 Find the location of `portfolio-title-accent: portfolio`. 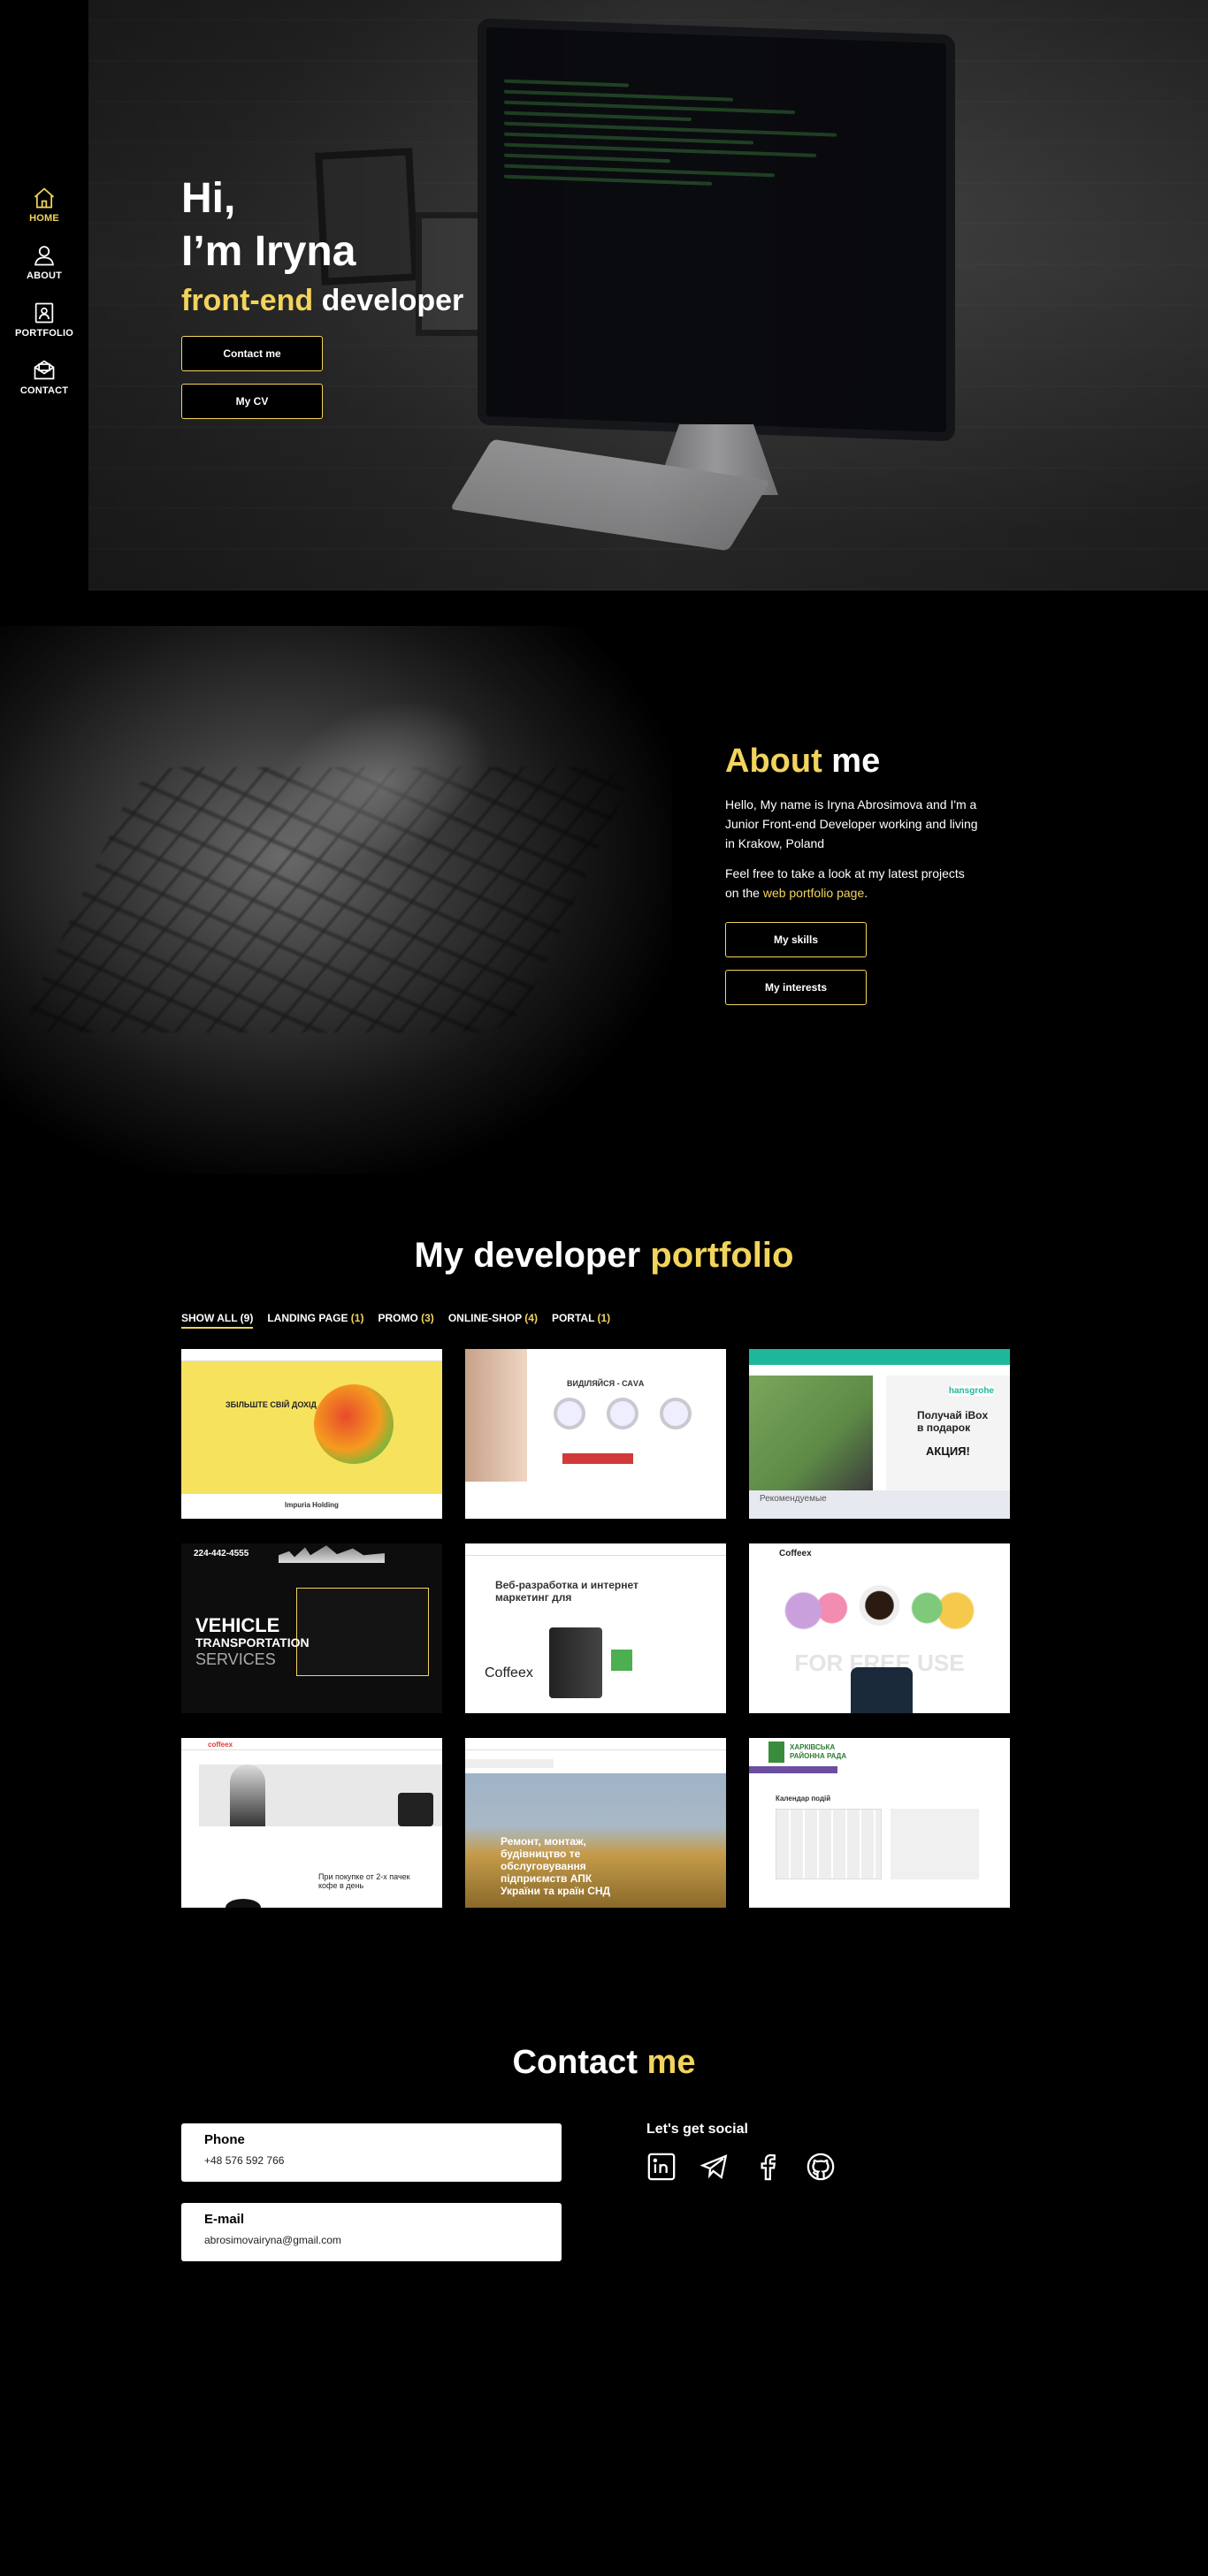

portfolio-title-accent: portfolio is located at coordinates (722, 1255).